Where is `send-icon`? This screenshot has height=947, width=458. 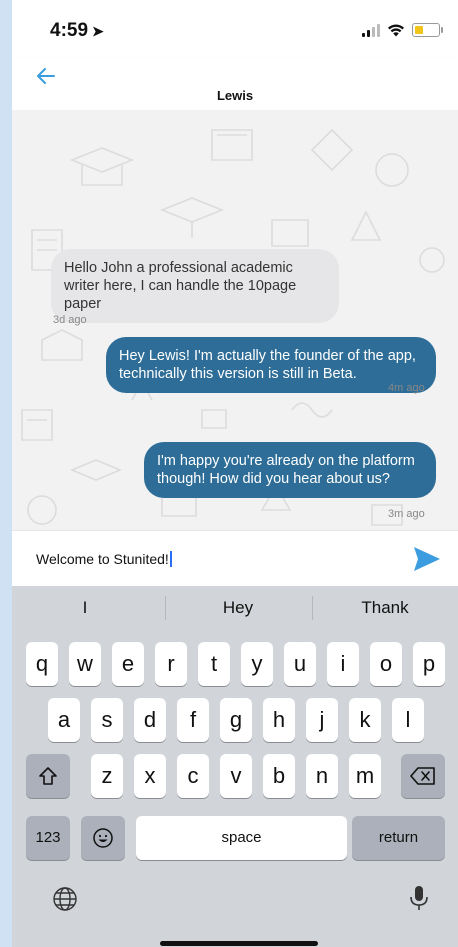
send-icon is located at coordinates (427, 559).